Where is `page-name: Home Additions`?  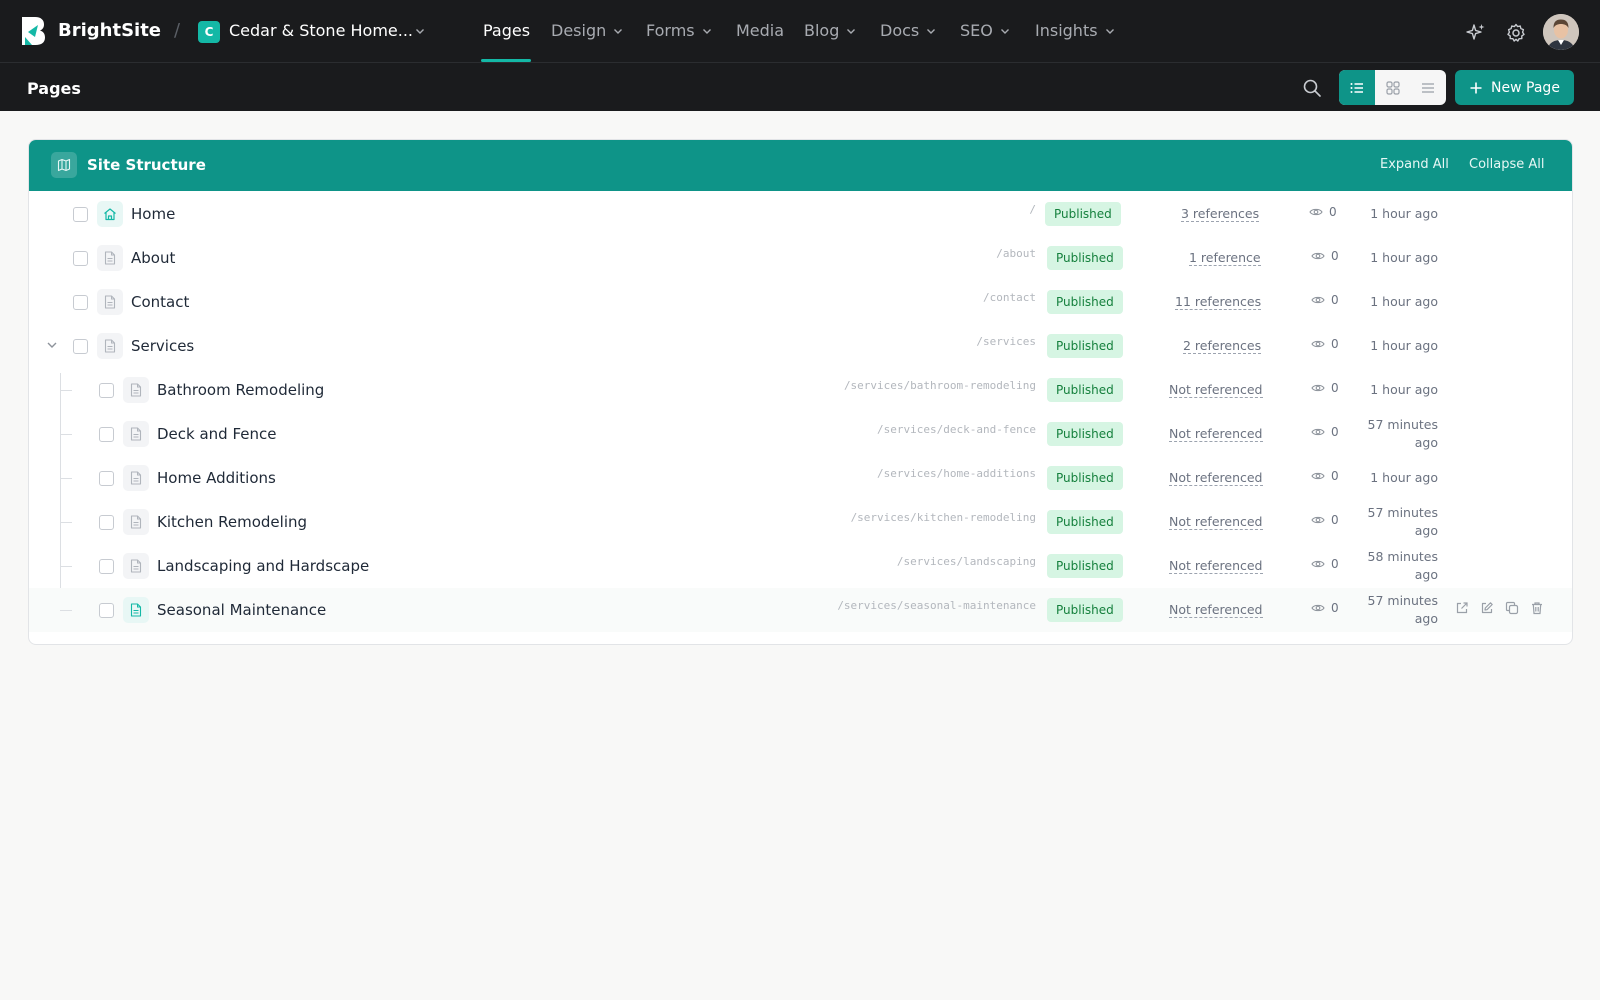
page-name: Home Additions is located at coordinates (216, 478).